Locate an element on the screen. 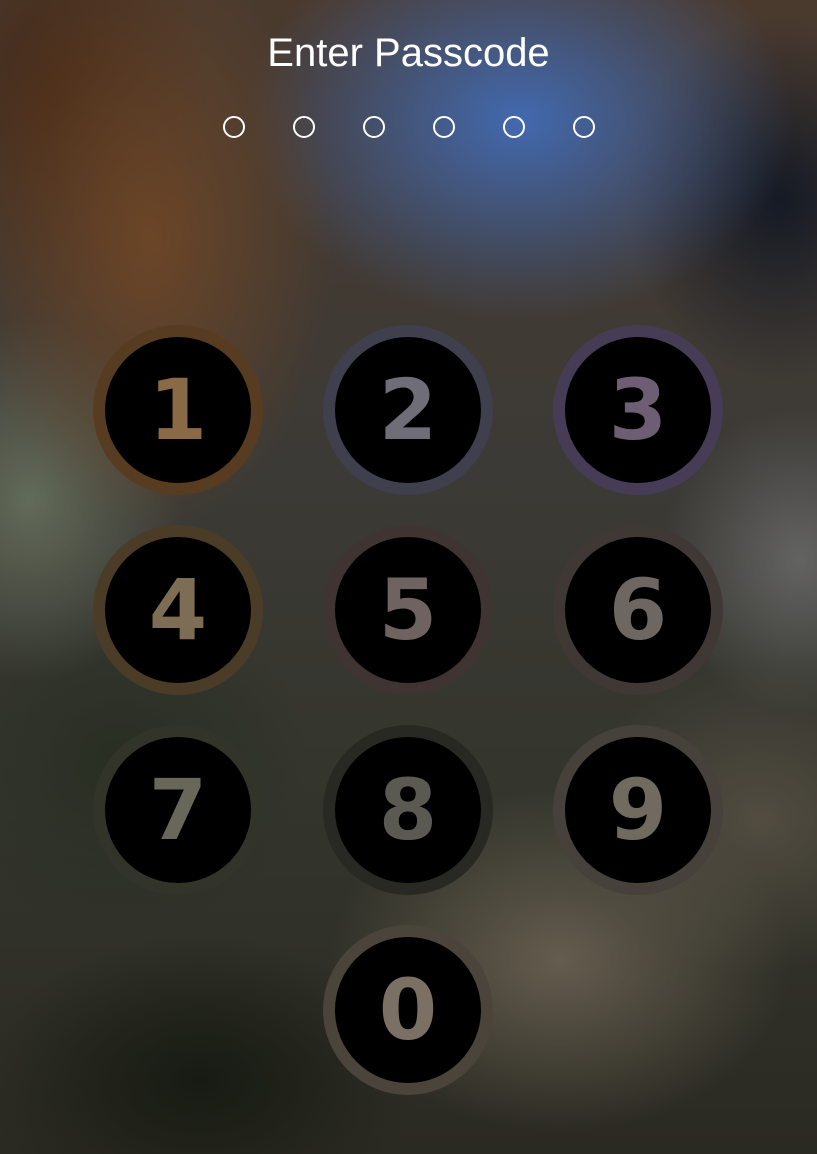 This screenshot has height=1154, width=817. key-8-button: 8 is located at coordinates (408, 810).